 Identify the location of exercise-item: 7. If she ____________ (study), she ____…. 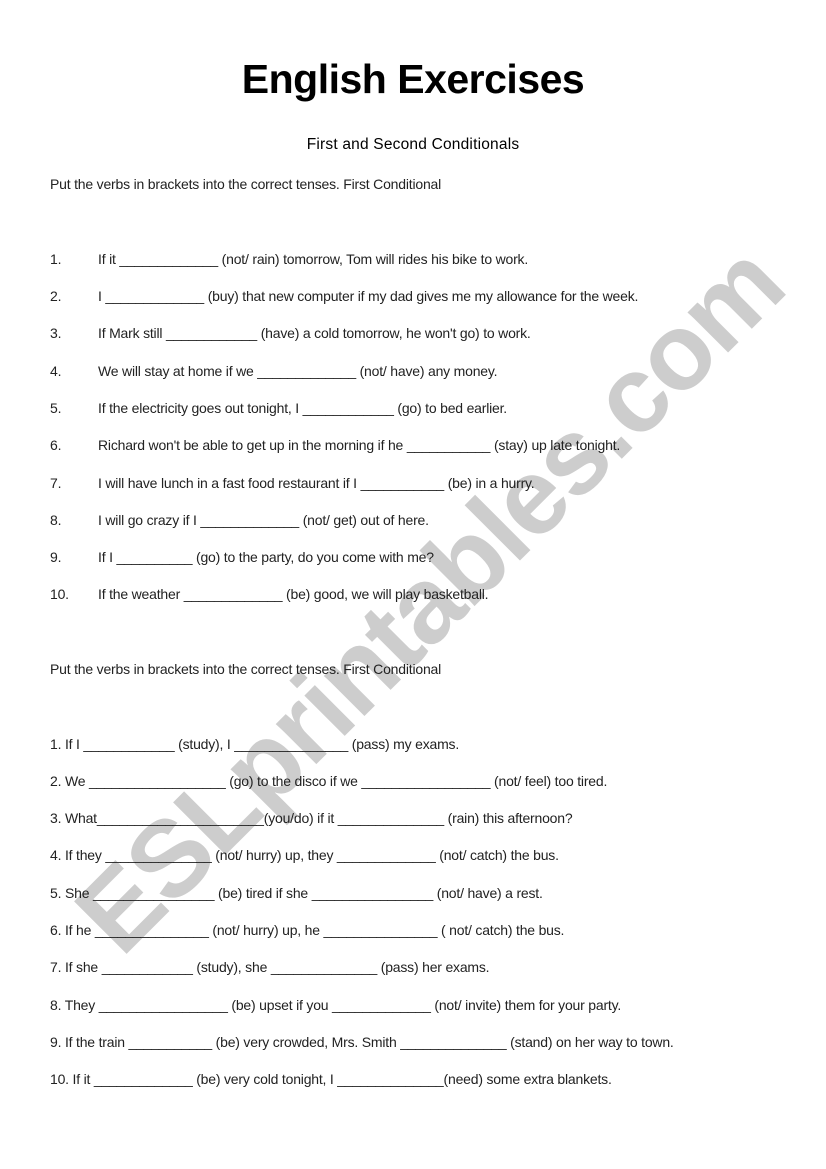
(270, 967).